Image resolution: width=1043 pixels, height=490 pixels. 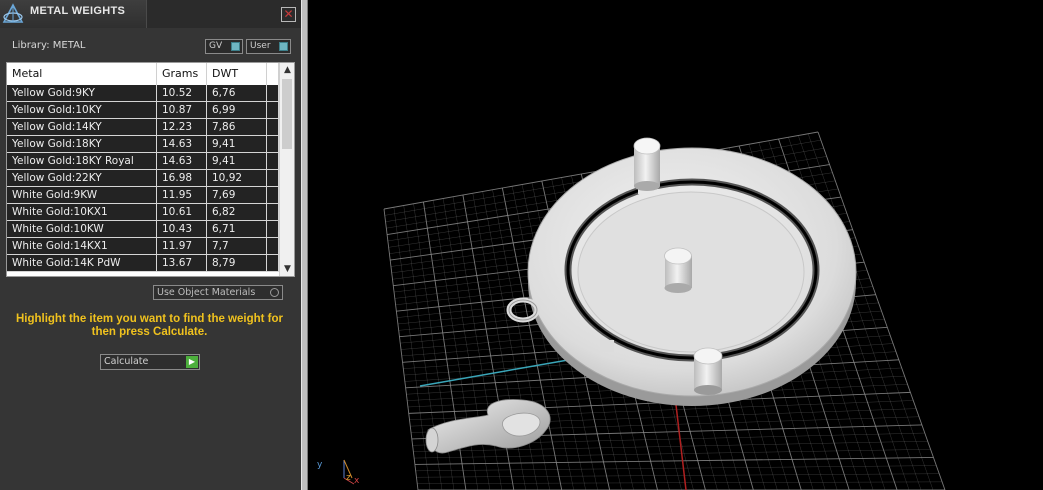 I want to click on close-button: ✕, so click(x=288, y=14).